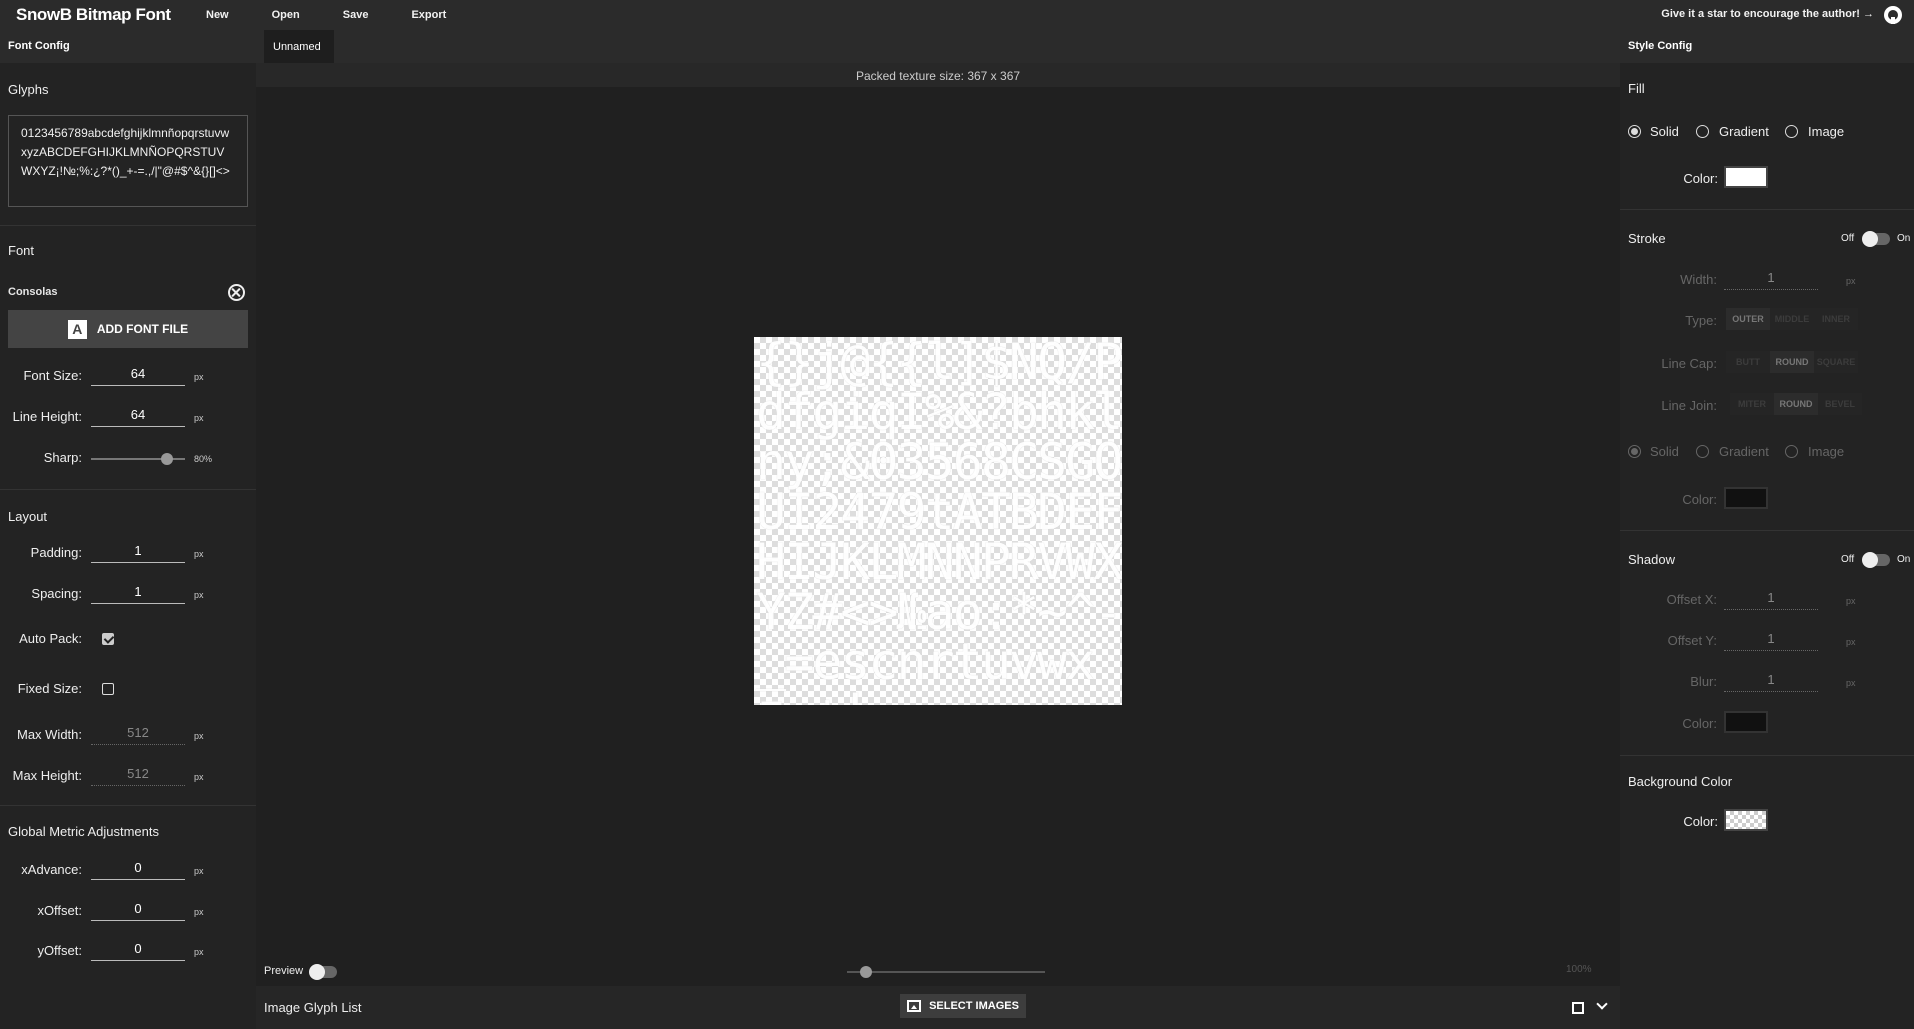 The image size is (1914, 1029). I want to click on font-title: Font, so click(21, 250).